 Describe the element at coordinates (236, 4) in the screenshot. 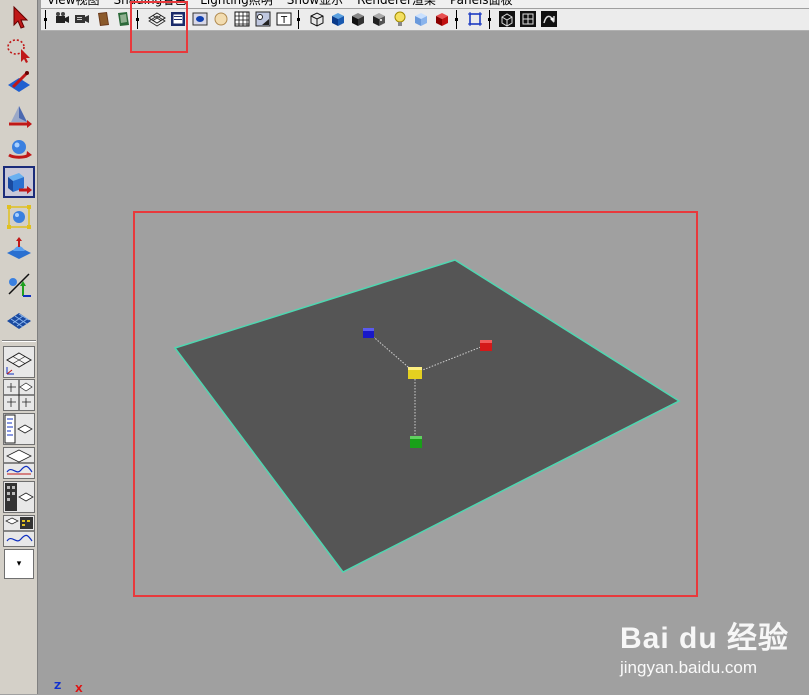

I see `menu-lighting: Lighting照明` at that location.